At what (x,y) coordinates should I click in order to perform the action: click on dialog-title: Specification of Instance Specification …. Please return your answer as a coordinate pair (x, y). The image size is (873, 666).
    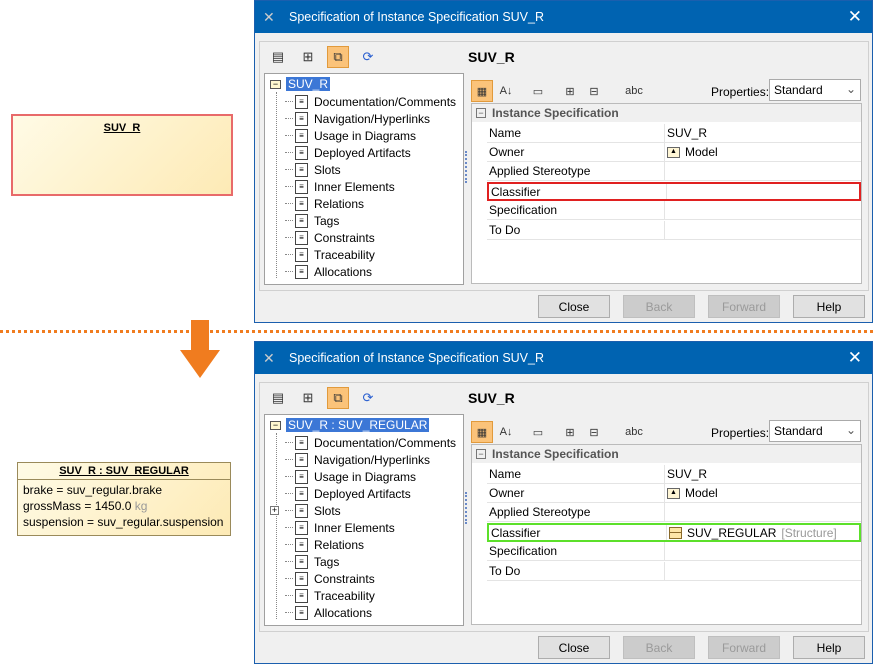
    Looking at the image, I should click on (416, 358).